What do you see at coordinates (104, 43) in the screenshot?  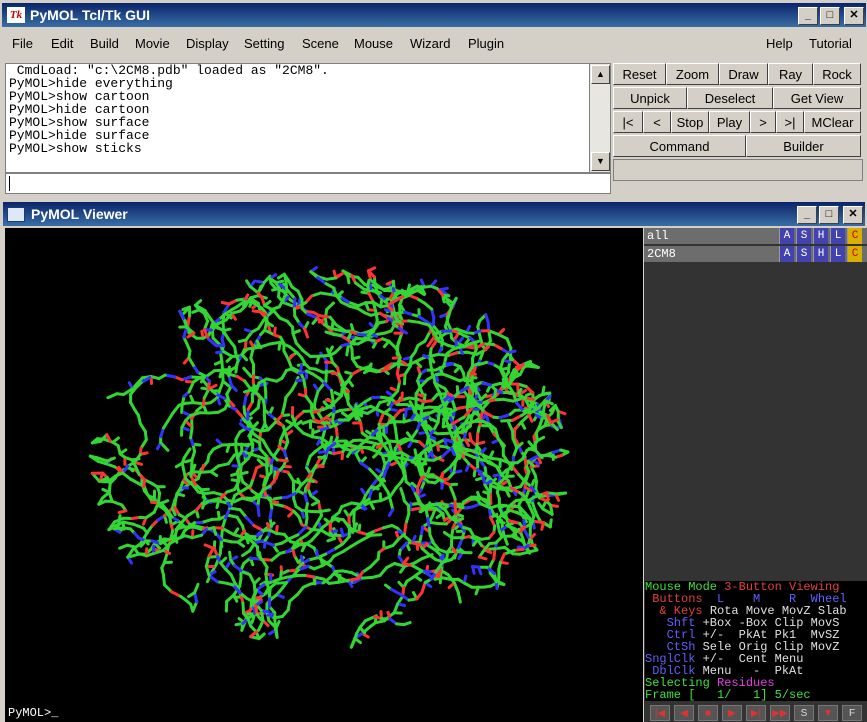 I see `menu-build: Build` at bounding box center [104, 43].